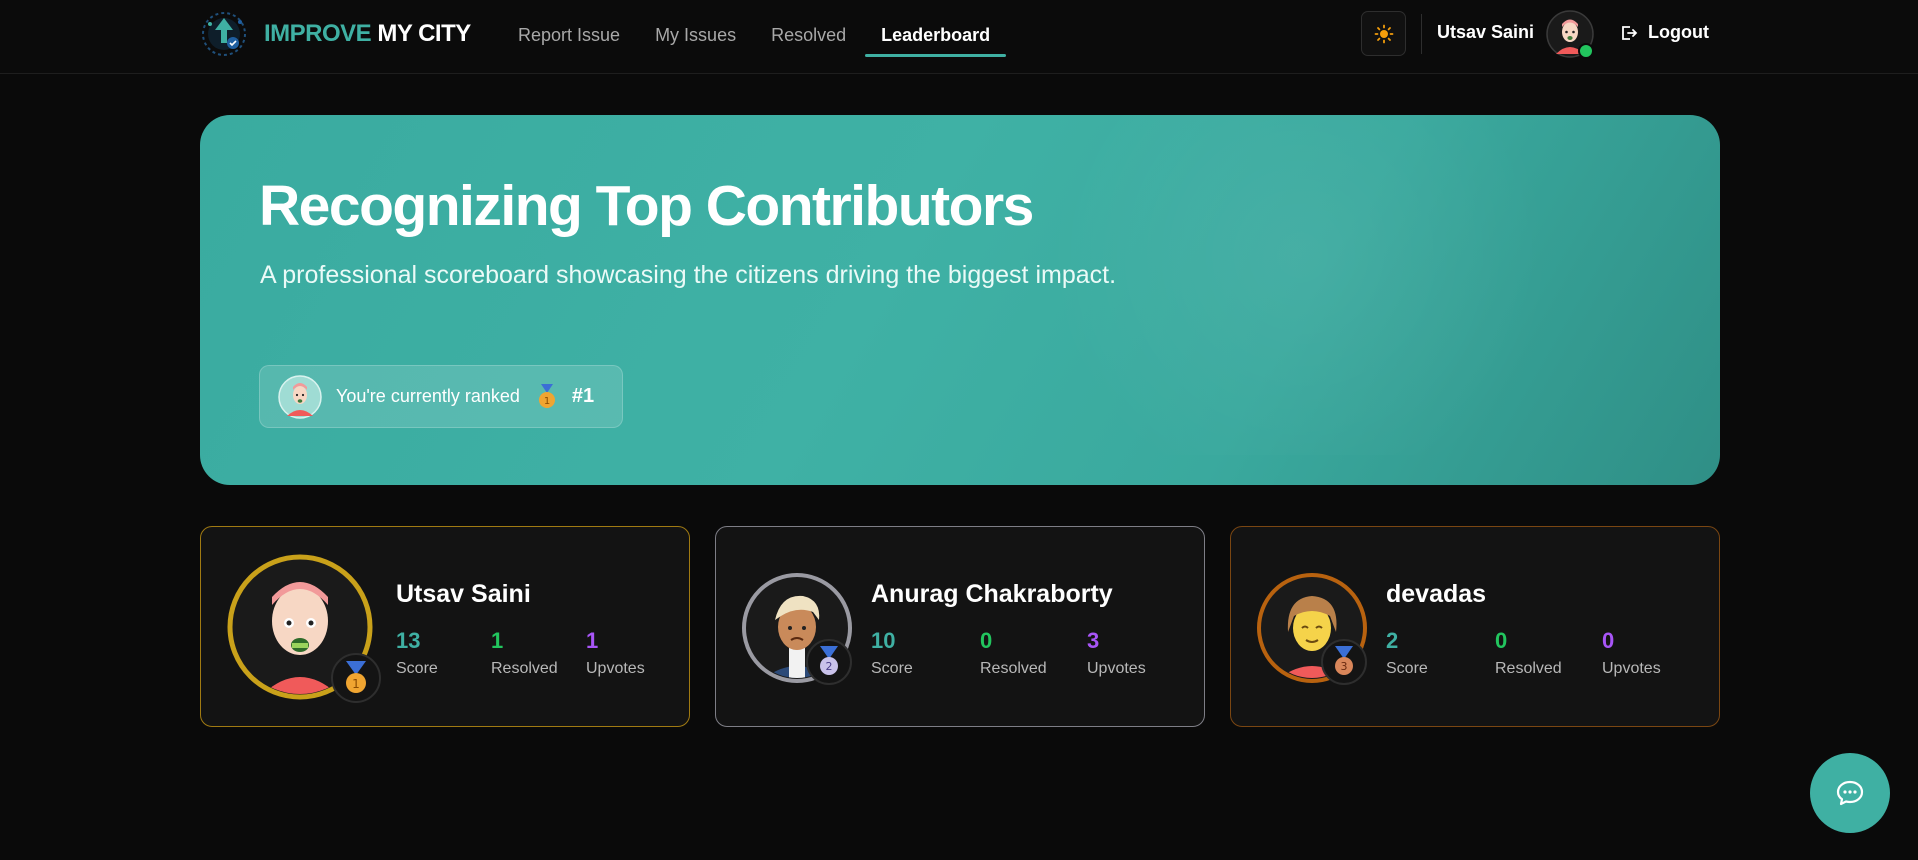  I want to click on leader-card-rank-3: 3 devadas 2 Score 0 Resolved 0 Upvotes, so click(1475, 626).